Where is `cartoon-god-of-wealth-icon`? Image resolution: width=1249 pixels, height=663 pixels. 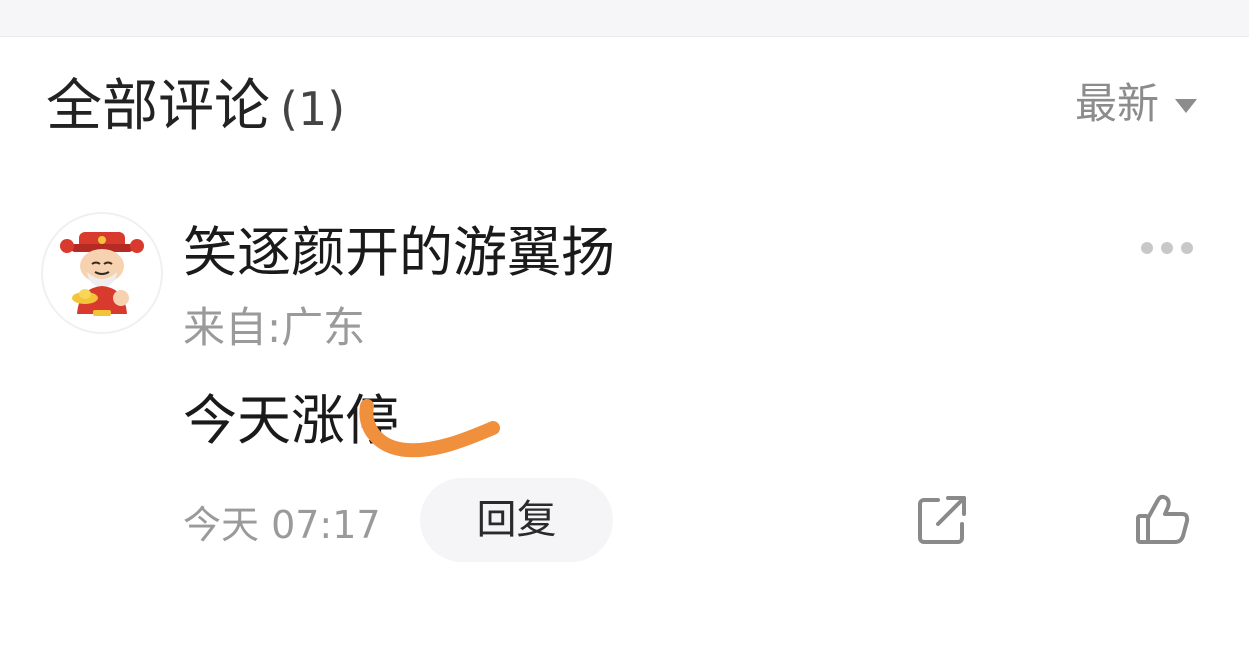
cartoon-god-of-wealth-icon is located at coordinates (102, 274).